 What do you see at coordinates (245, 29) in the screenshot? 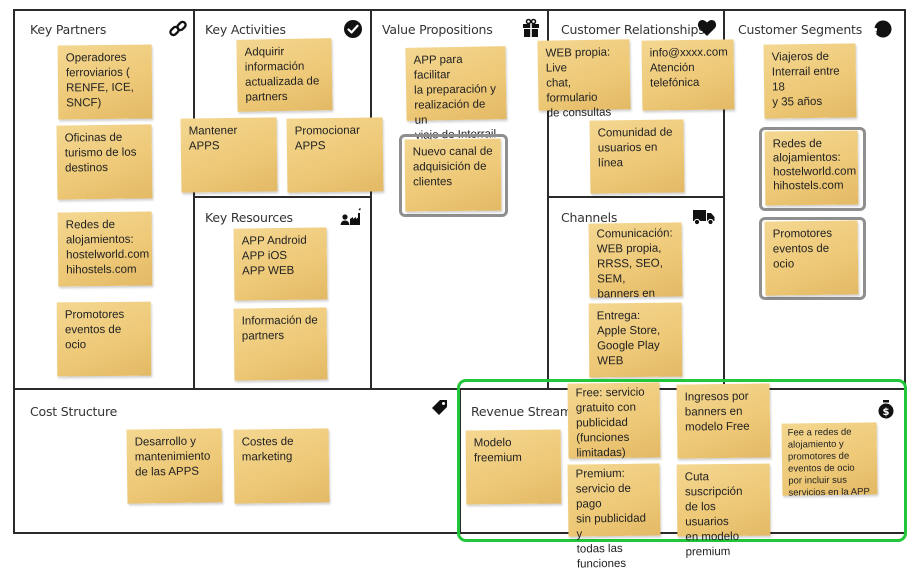
I see `section-title: Key Activities` at bounding box center [245, 29].